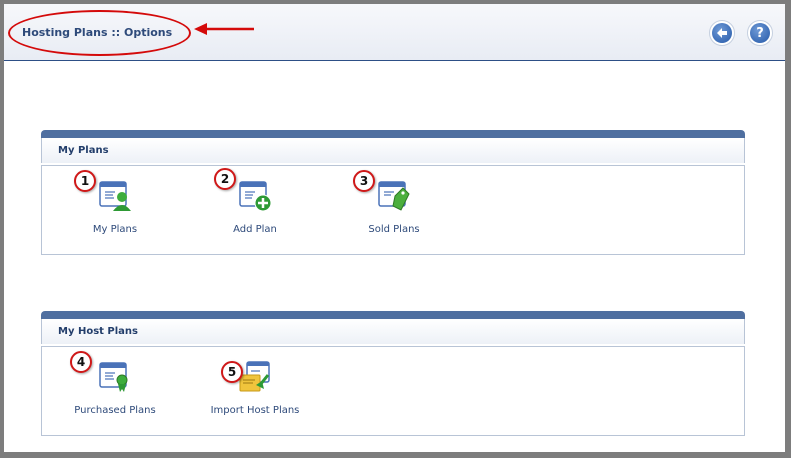 This screenshot has width=791, height=458. Describe the element at coordinates (255, 377) in the screenshot. I see `import-host-plans-icon` at that location.